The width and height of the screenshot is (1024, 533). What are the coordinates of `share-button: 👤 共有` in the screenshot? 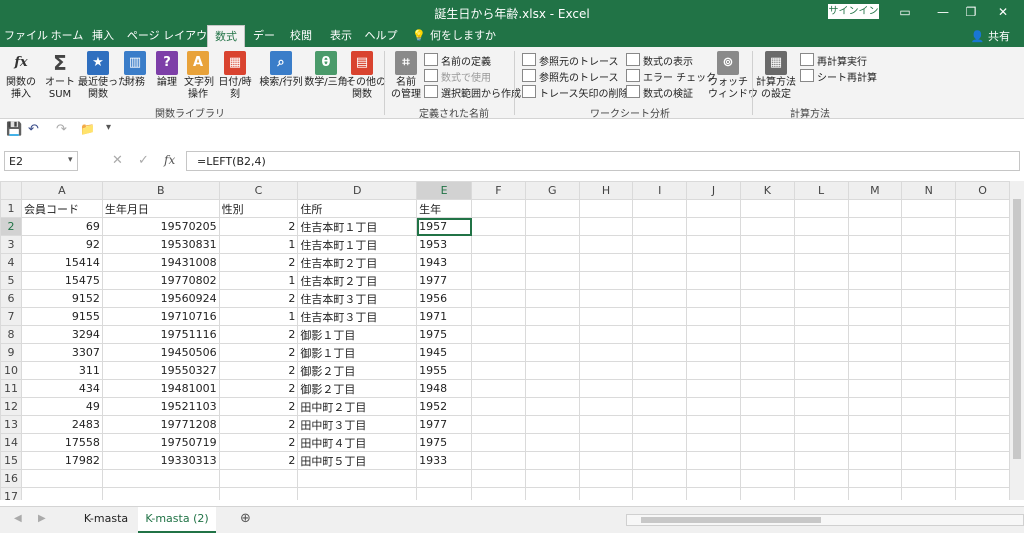 It's located at (990, 36).